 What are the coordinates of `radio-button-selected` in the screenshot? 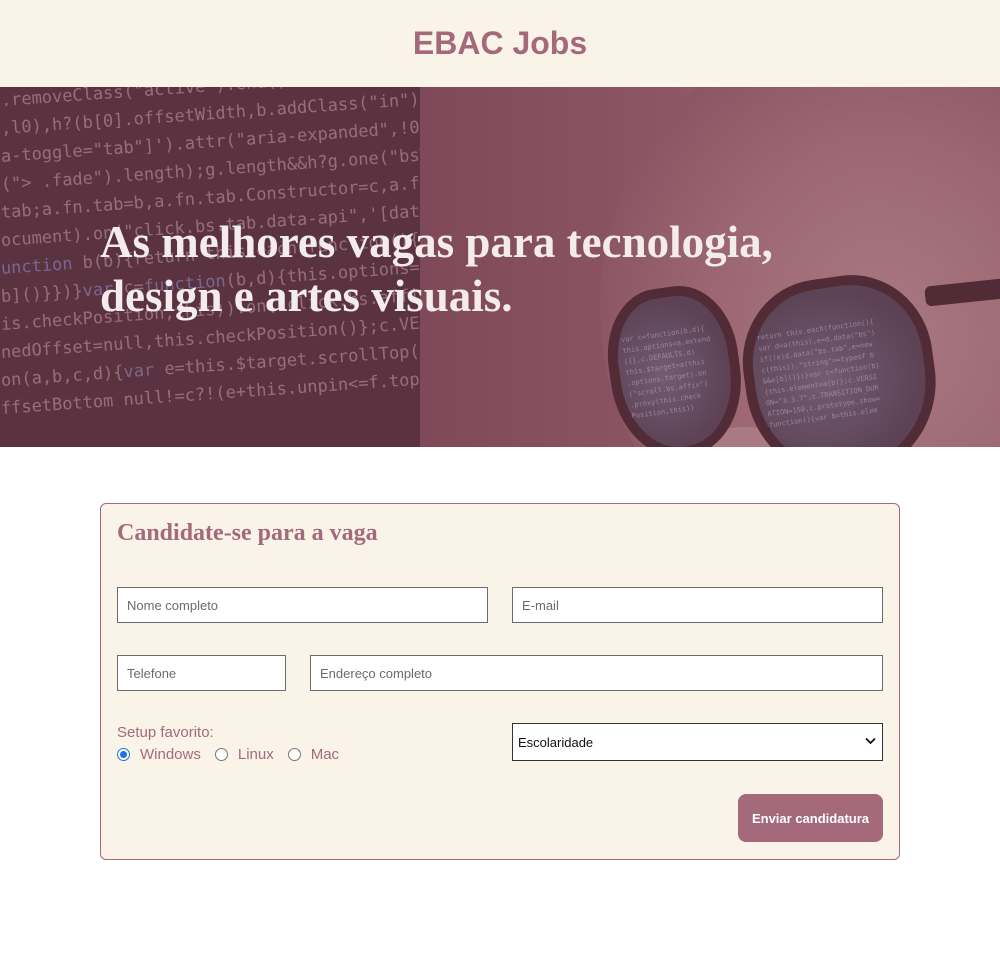 It's located at (123, 754).